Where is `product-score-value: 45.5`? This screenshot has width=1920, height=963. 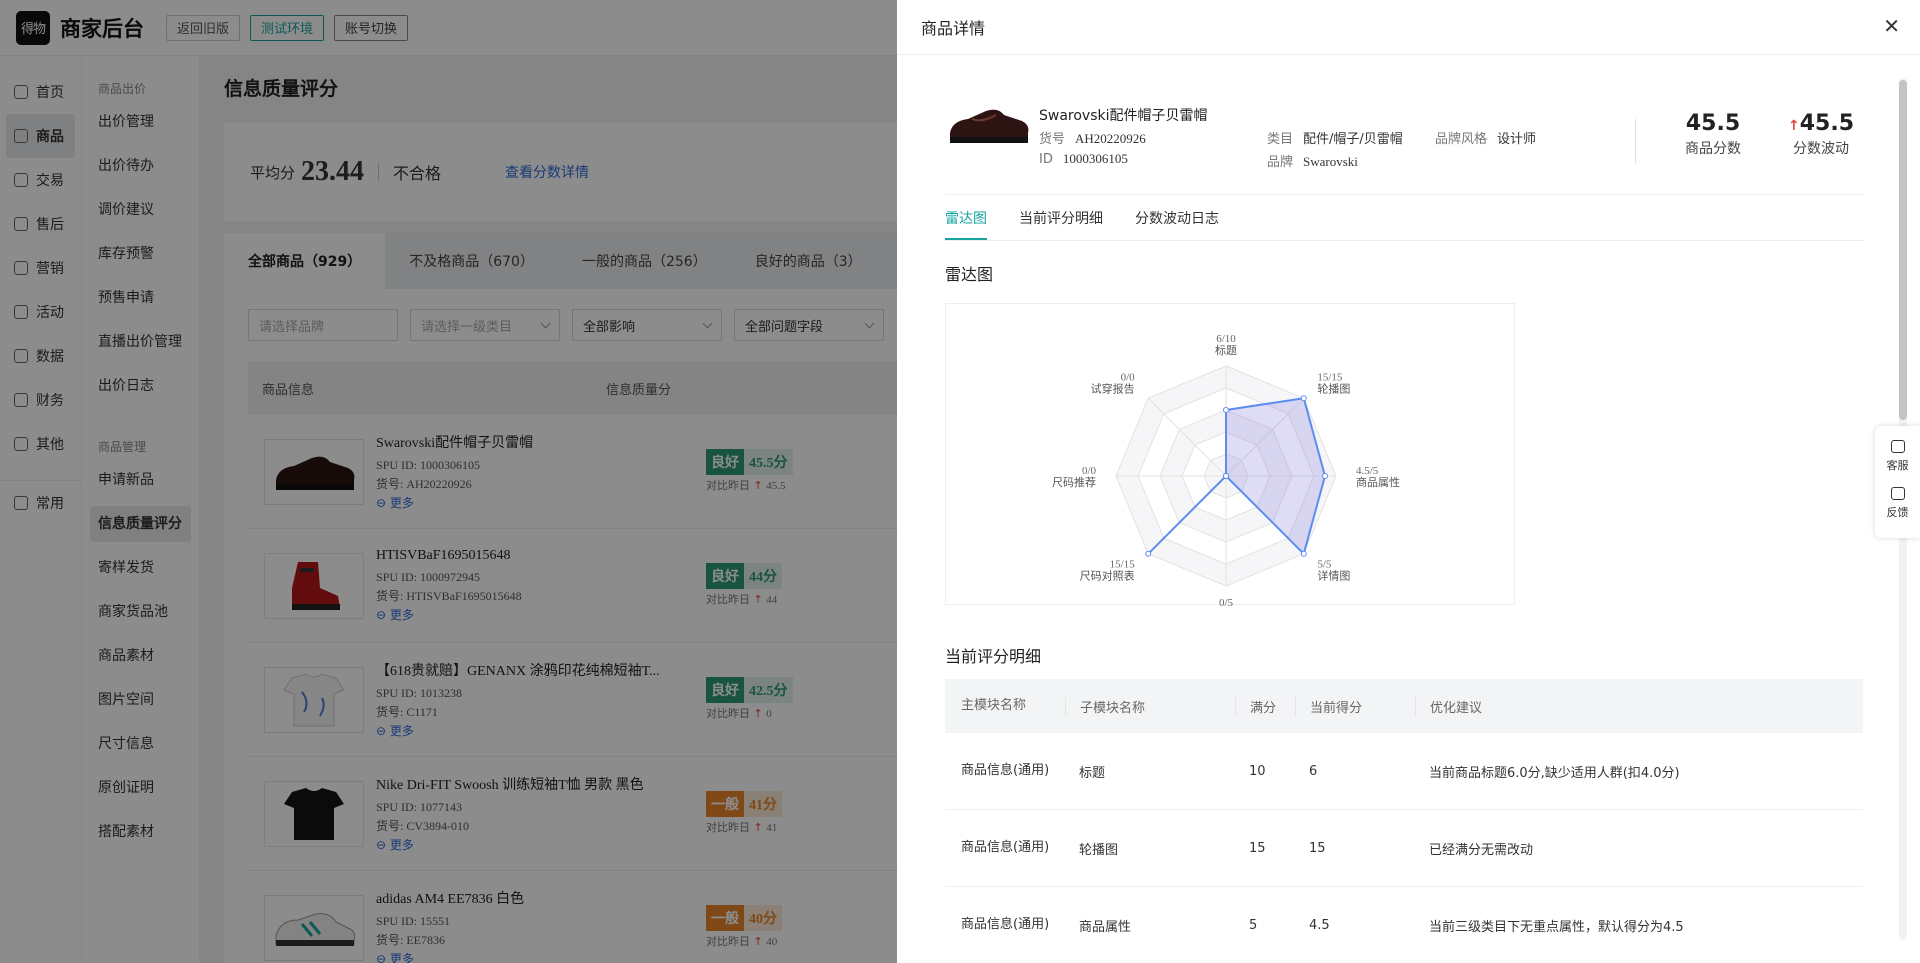 product-score-value: 45.5 is located at coordinates (1713, 123).